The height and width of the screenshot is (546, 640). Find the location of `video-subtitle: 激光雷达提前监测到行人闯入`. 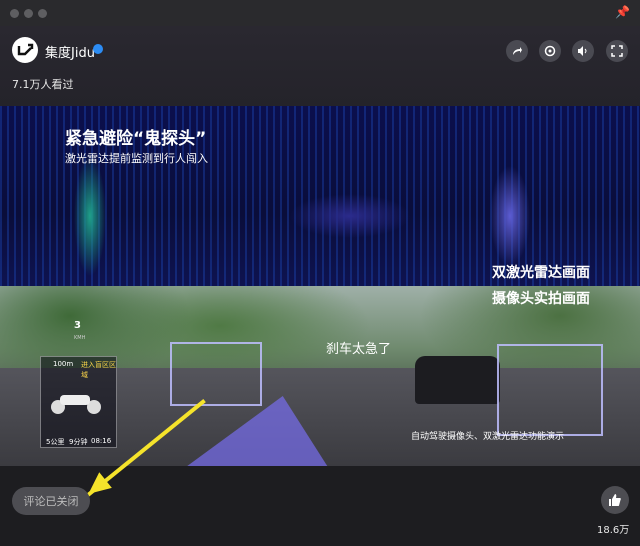

video-subtitle: 激光雷达提前监测到行人闯入 is located at coordinates (136, 158).